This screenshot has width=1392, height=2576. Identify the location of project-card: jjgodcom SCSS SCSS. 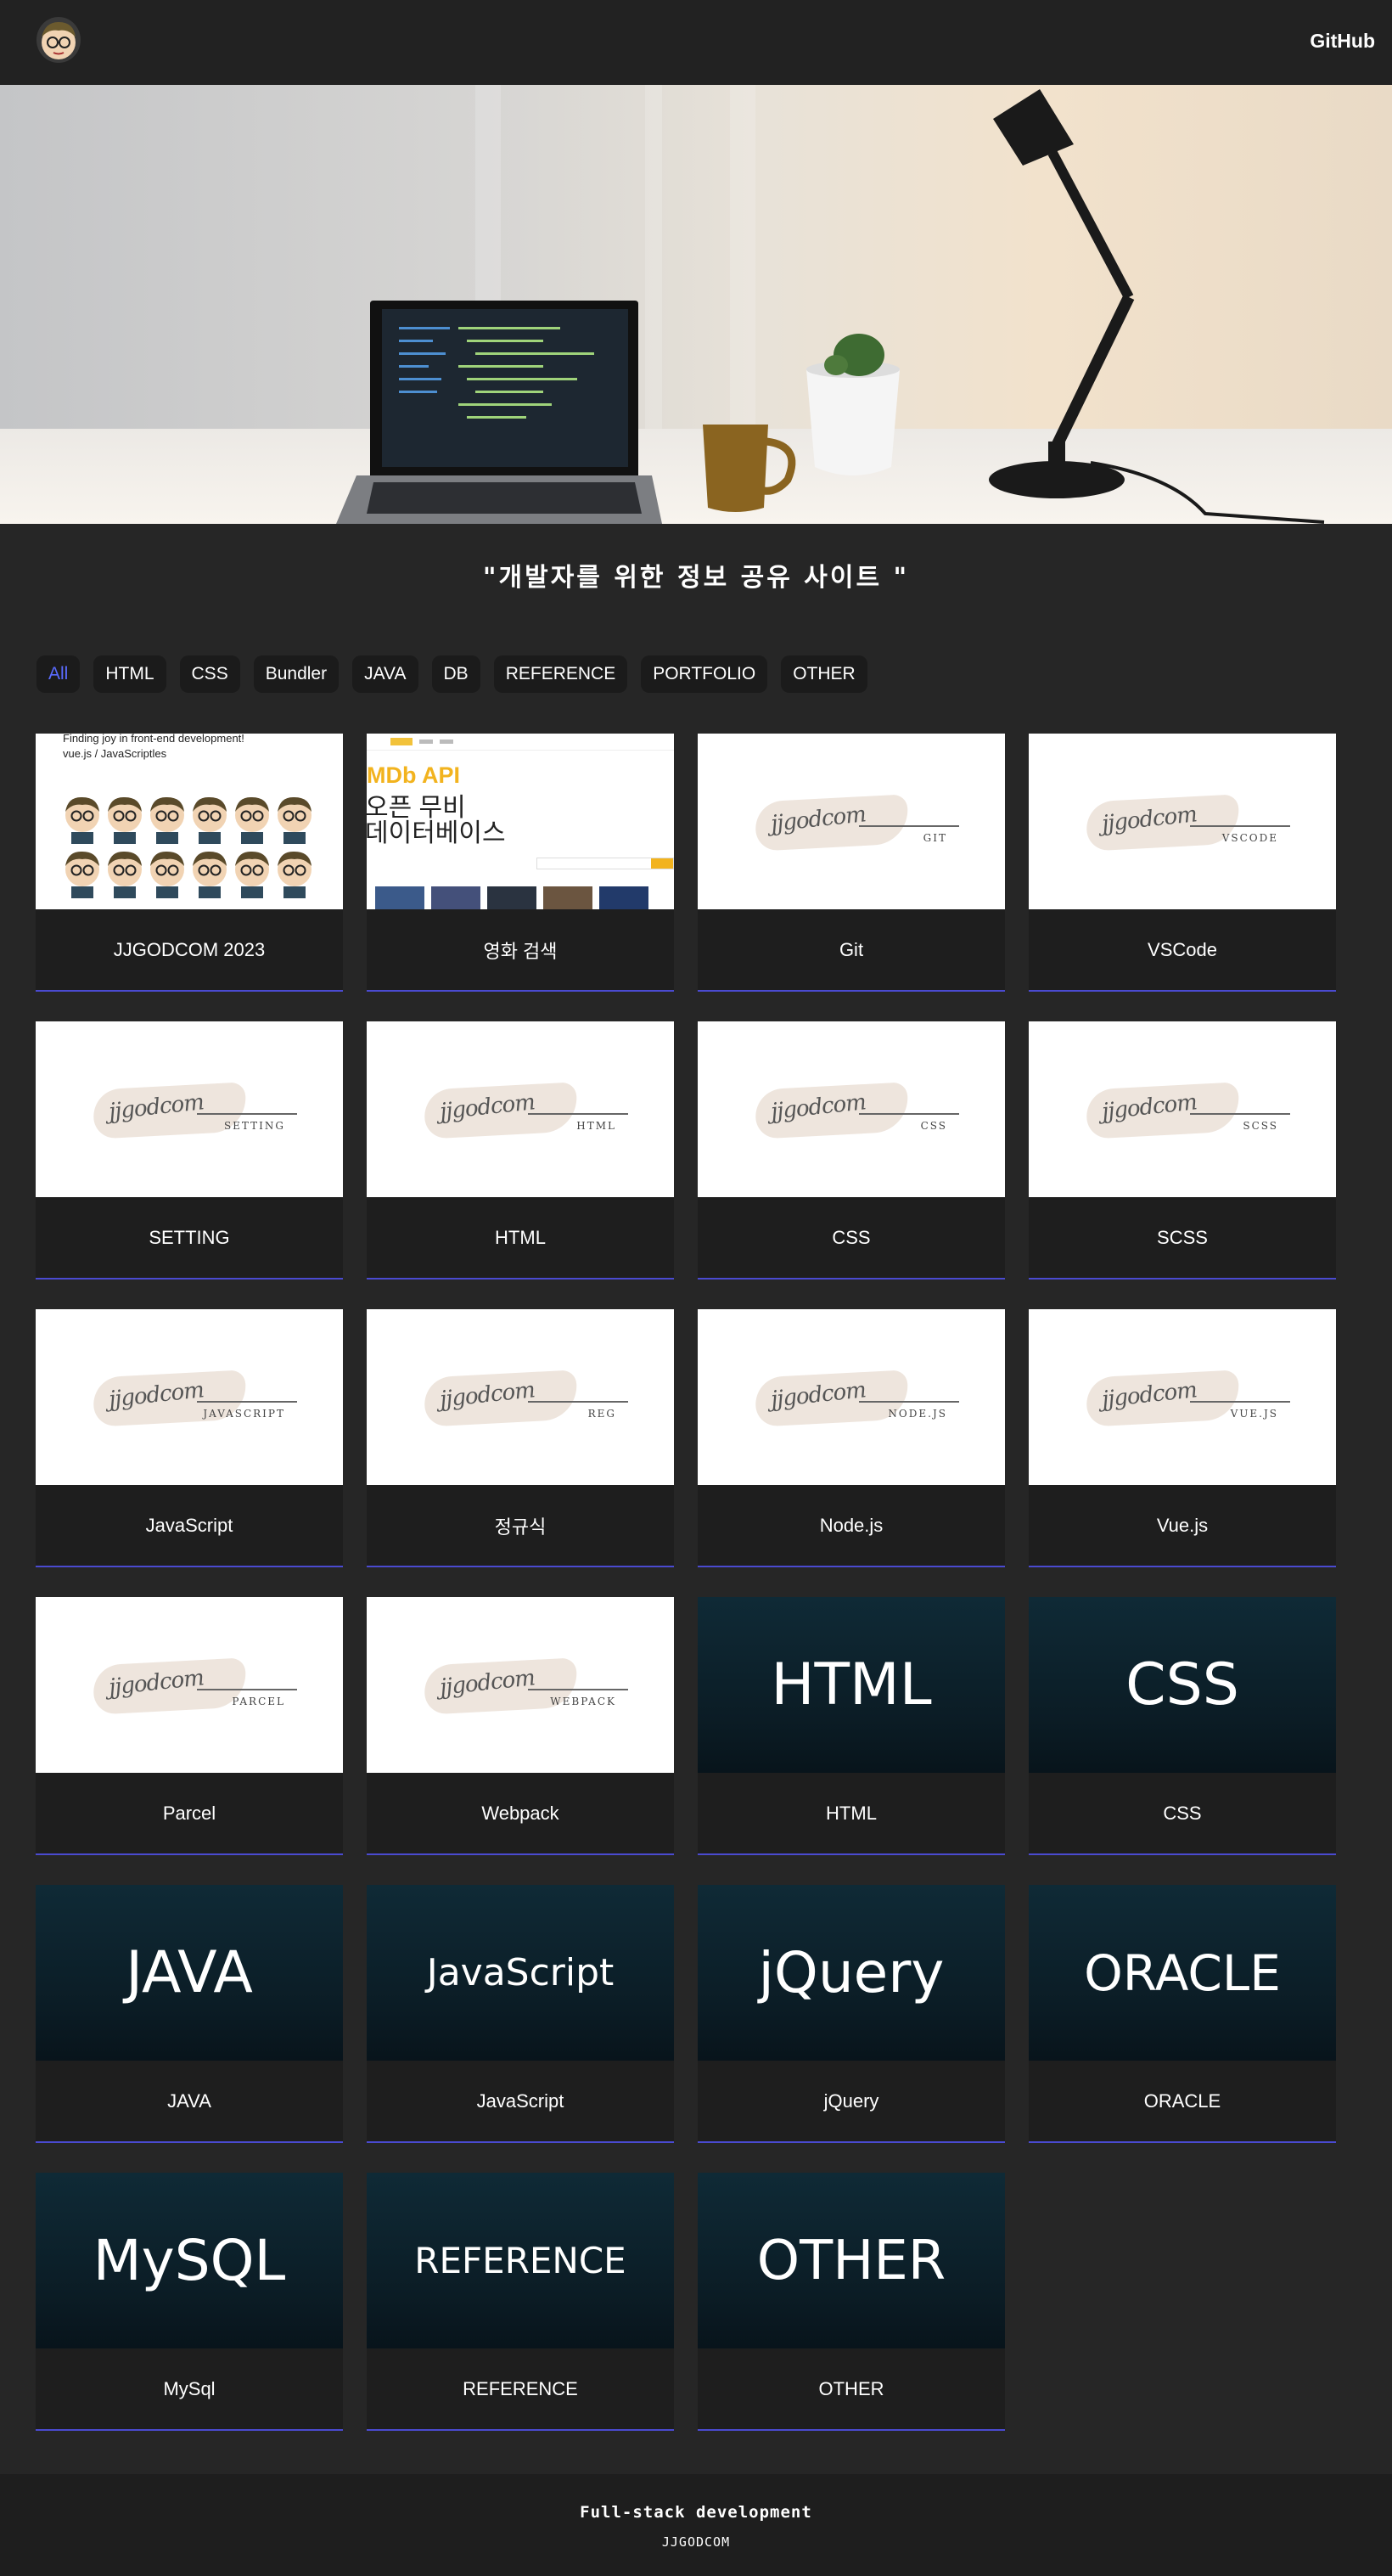
(1182, 1150).